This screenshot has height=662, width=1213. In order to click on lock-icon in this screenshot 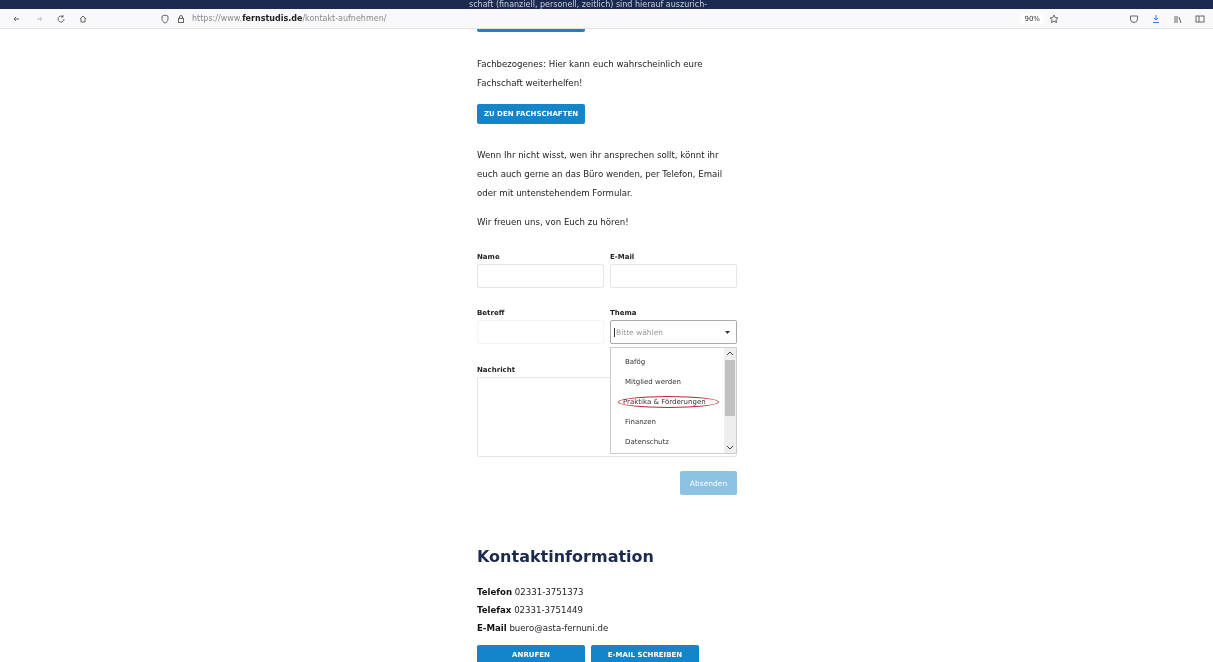, I will do `click(181, 18)`.